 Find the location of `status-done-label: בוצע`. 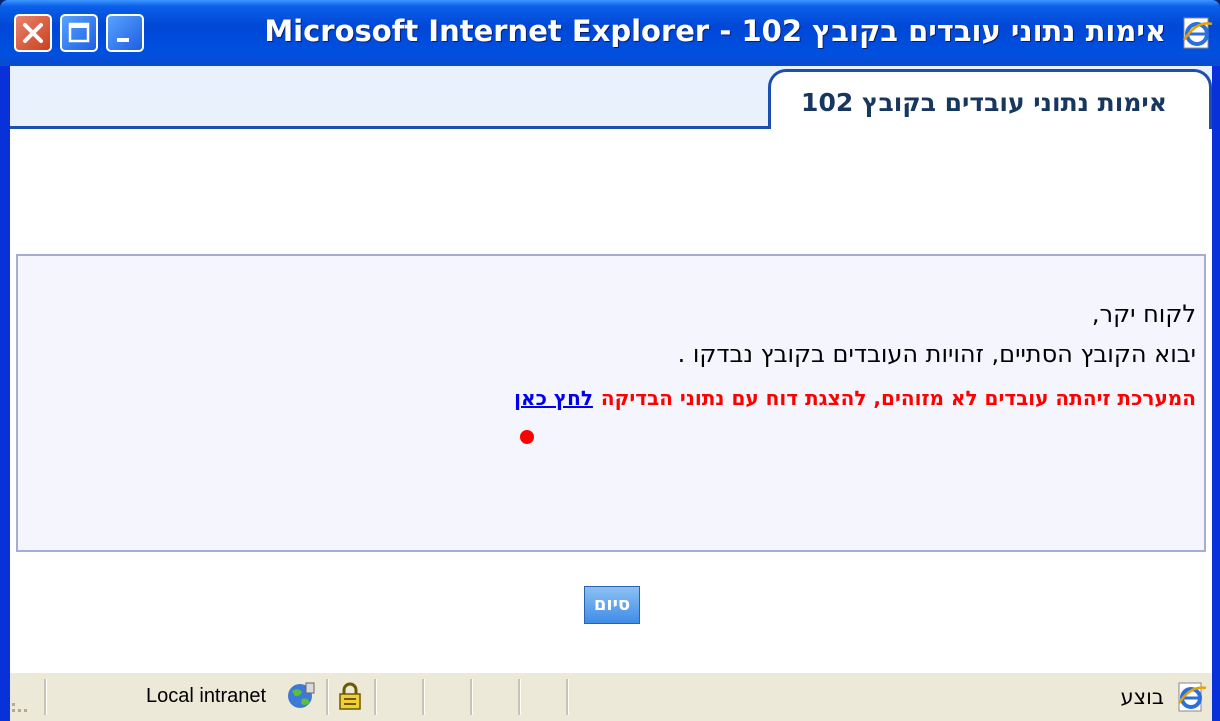

status-done-label: בוצע is located at coordinates (1142, 697).